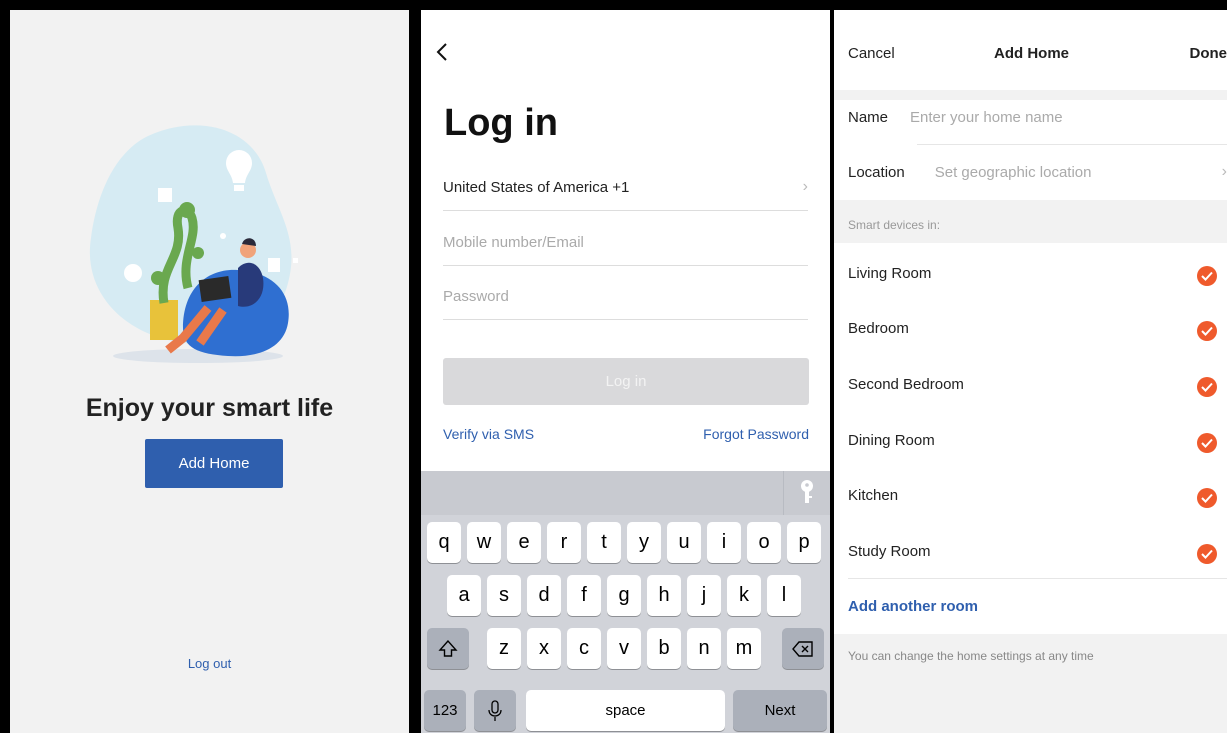 The width and height of the screenshot is (1227, 733). I want to click on microphone-icon, so click(495, 710).